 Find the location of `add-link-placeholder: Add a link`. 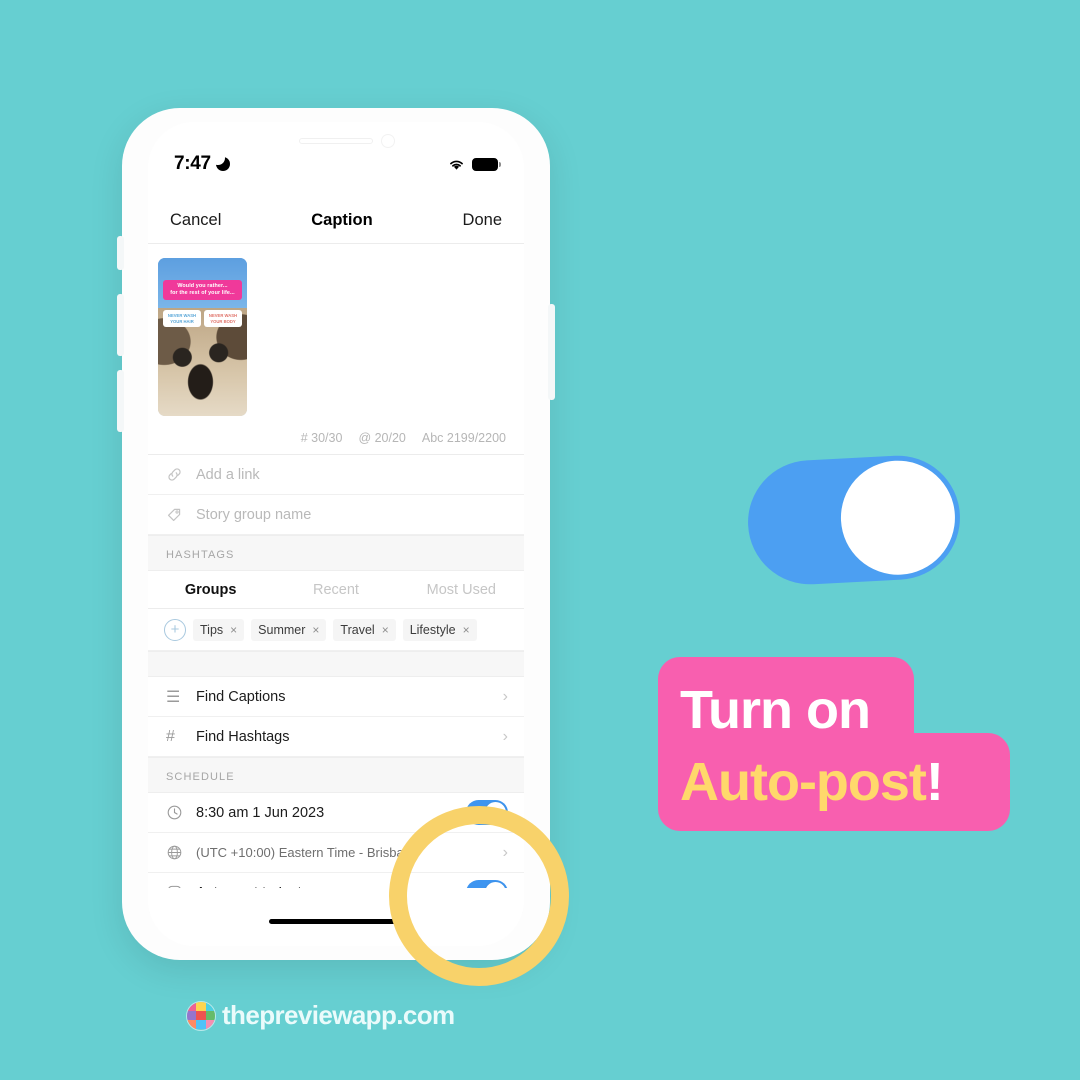

add-link-placeholder: Add a link is located at coordinates (228, 474).